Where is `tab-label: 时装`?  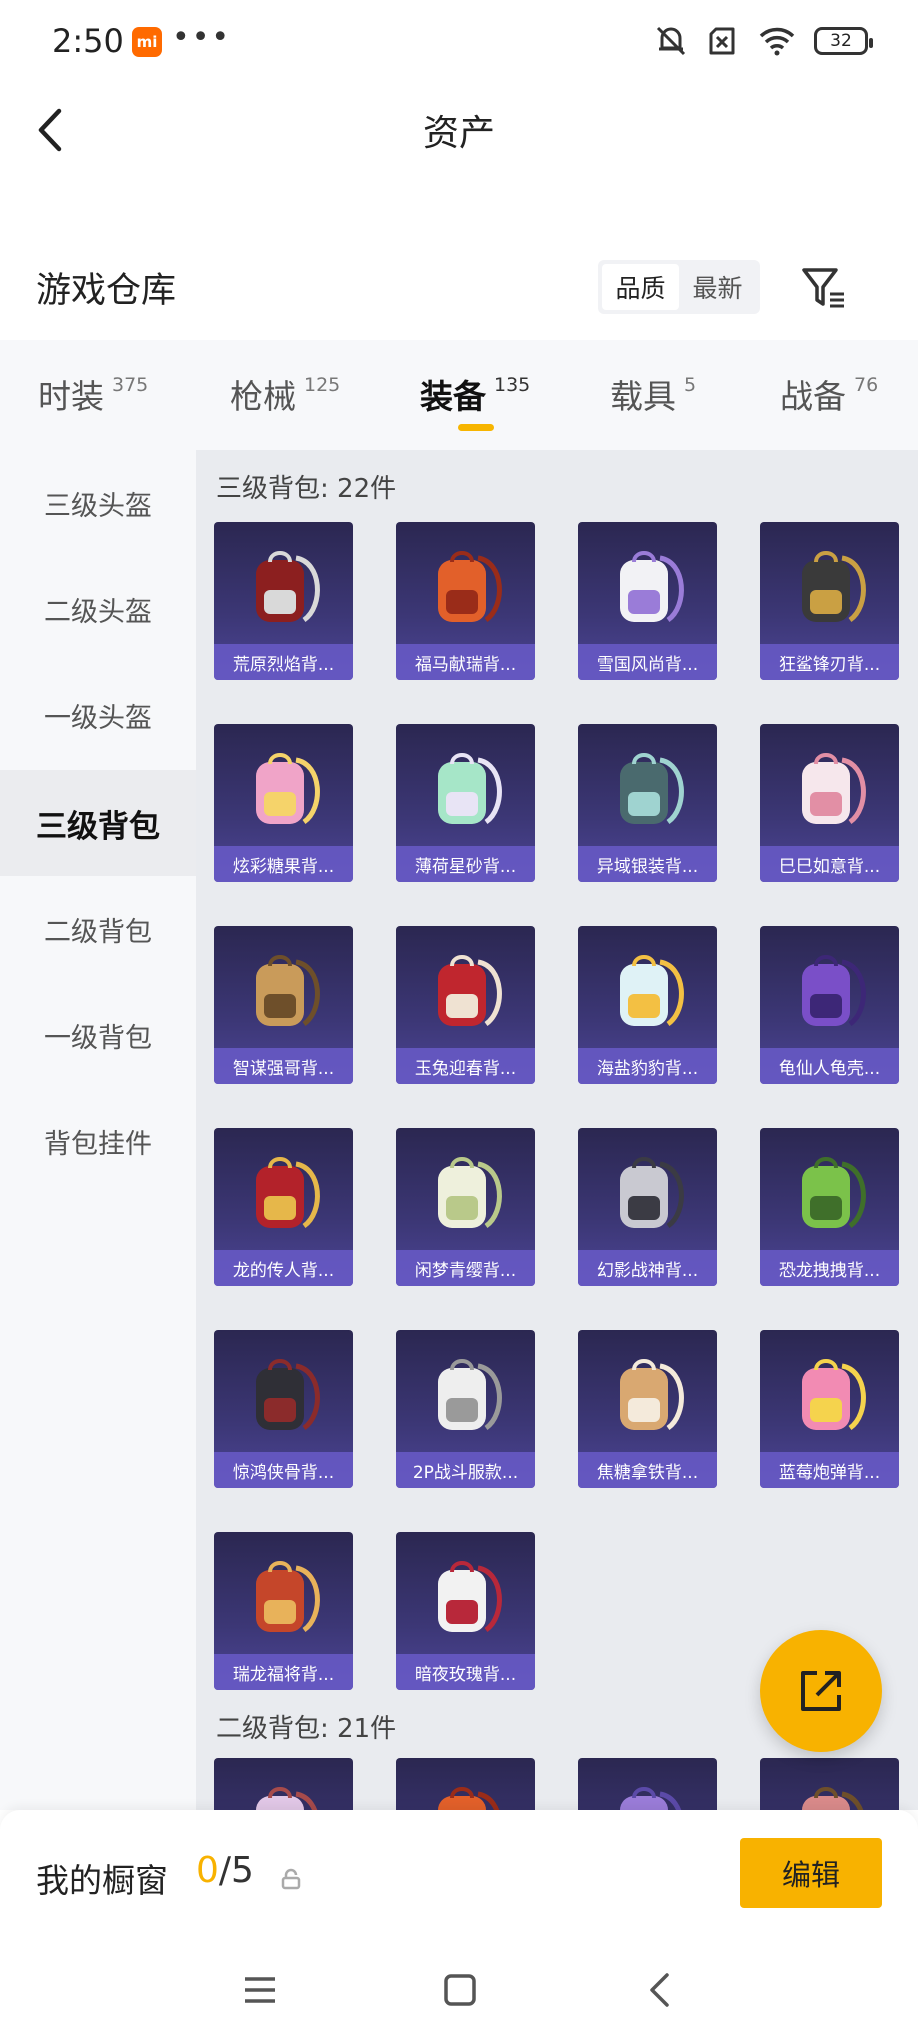
tab-label: 时装 is located at coordinates (71, 396).